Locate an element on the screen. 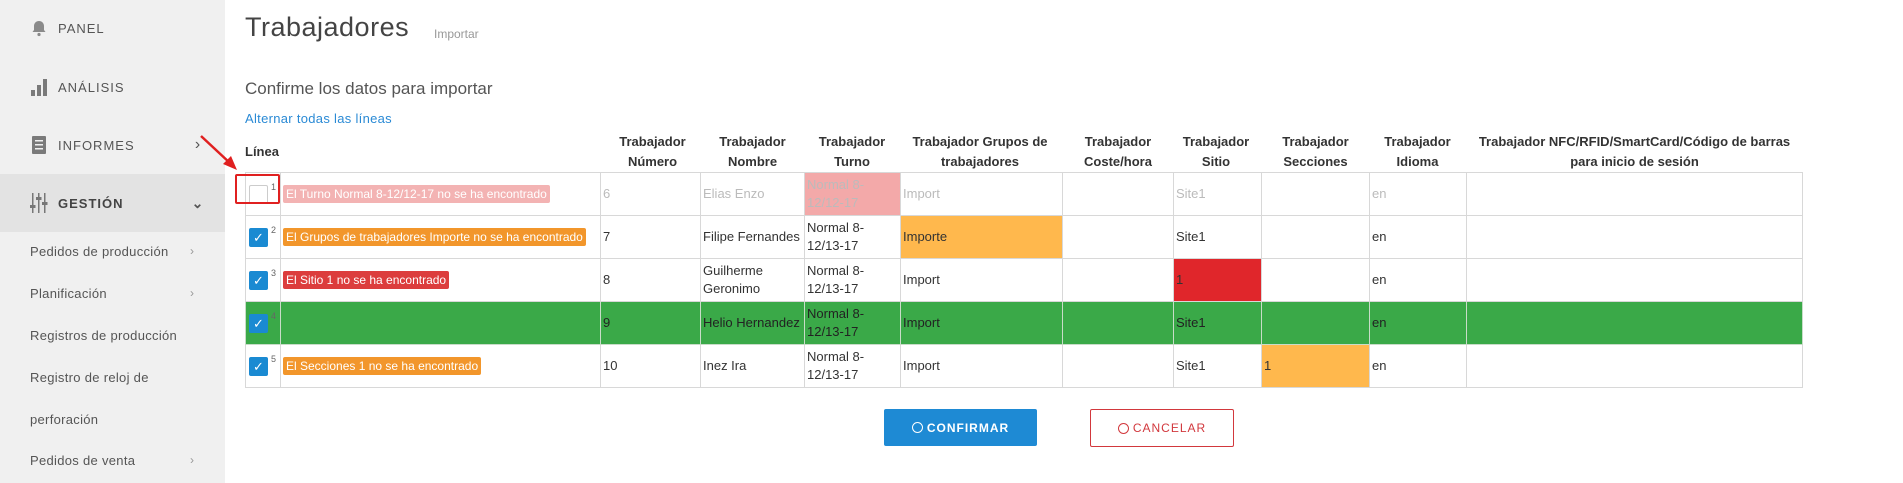  sidebar-item-registro-reloj: Registro de reloj de is located at coordinates (89, 377).